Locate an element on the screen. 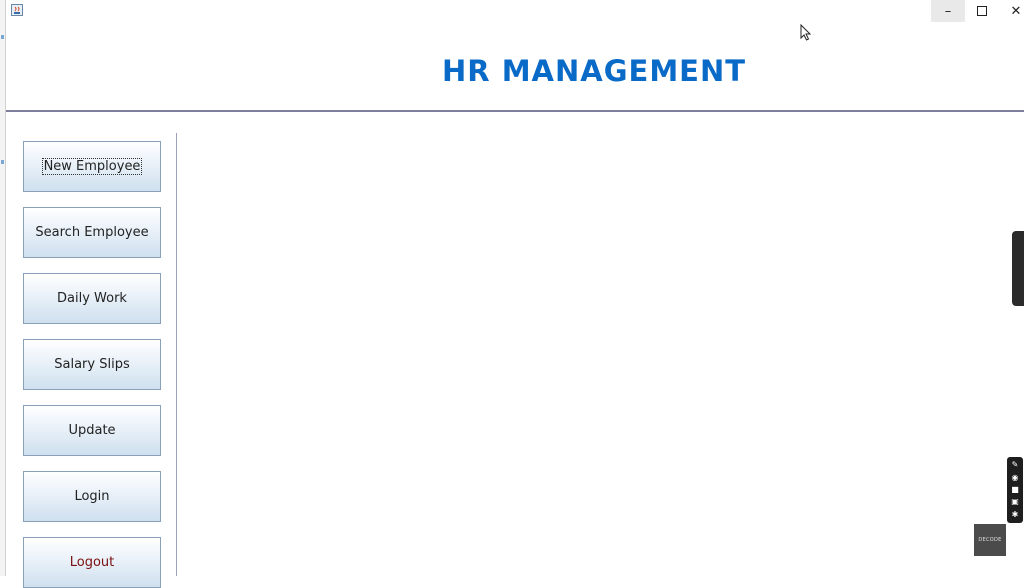 This screenshot has height=588, width=1024. logout-button: Logout is located at coordinates (92, 562).